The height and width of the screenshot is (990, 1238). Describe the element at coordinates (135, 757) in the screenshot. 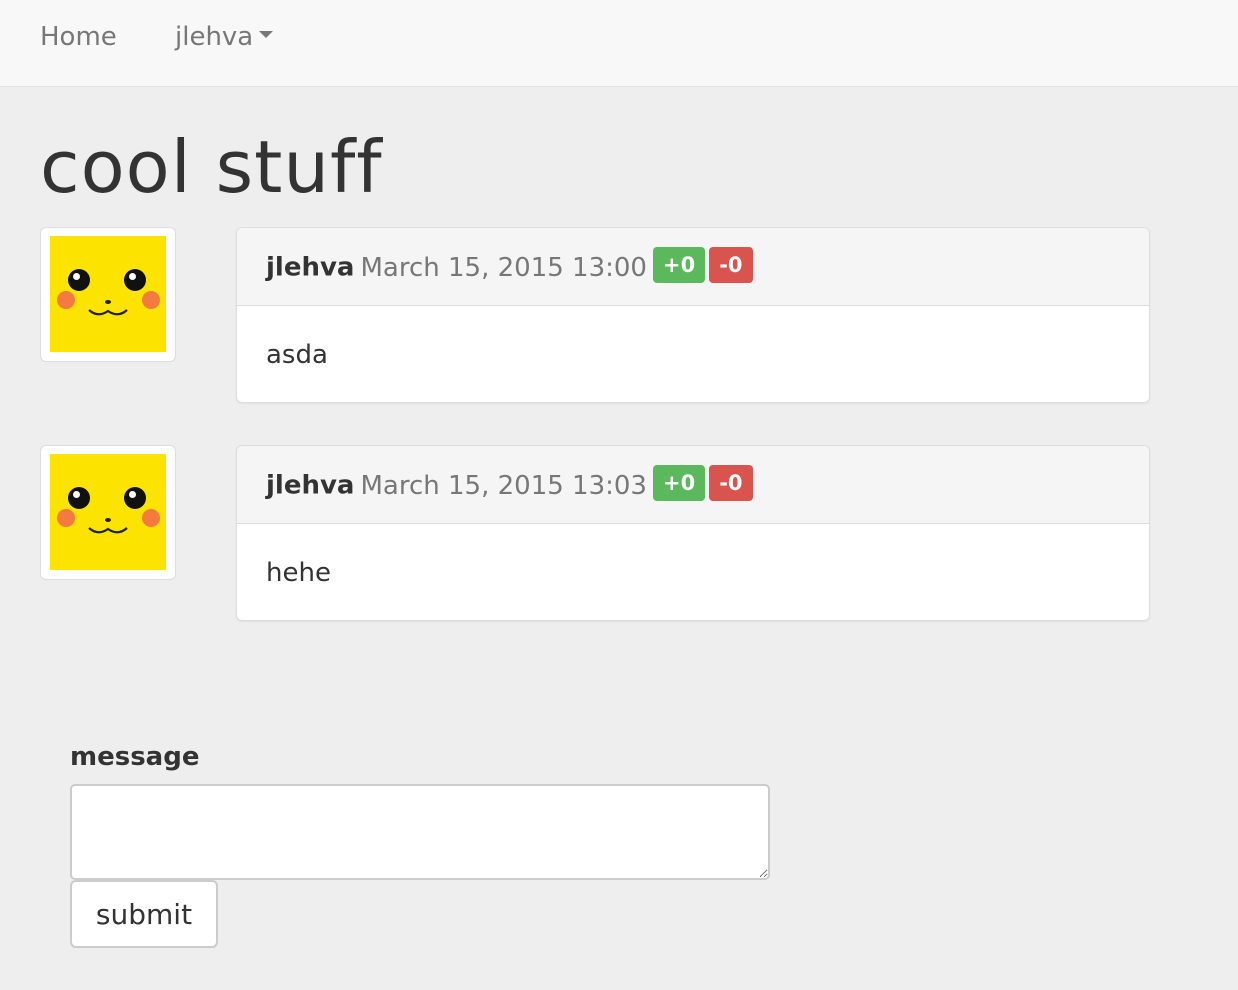

I see `message-label: message` at that location.